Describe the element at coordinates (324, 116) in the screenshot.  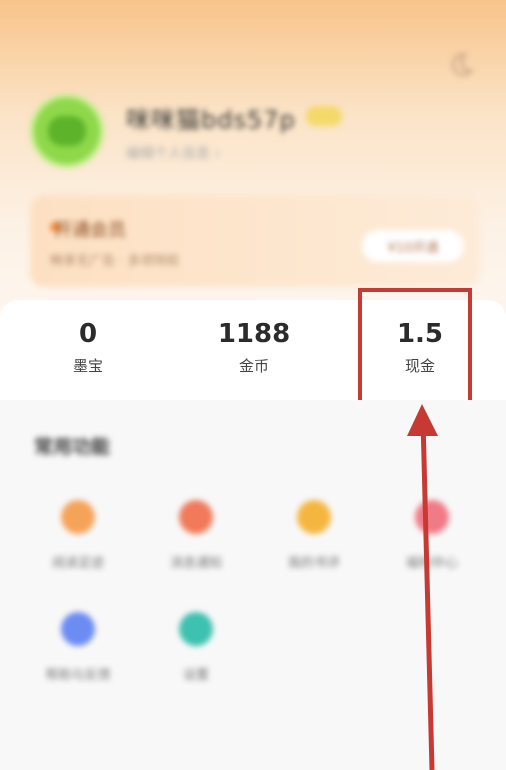
I see `vip-badge` at that location.